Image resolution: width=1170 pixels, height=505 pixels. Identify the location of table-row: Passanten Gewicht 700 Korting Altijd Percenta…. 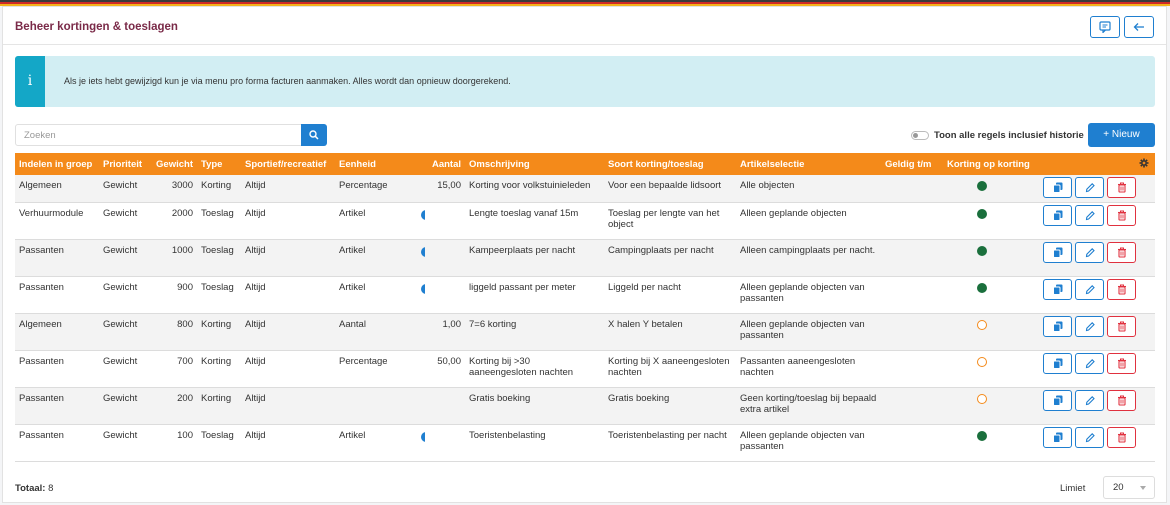
(585, 368).